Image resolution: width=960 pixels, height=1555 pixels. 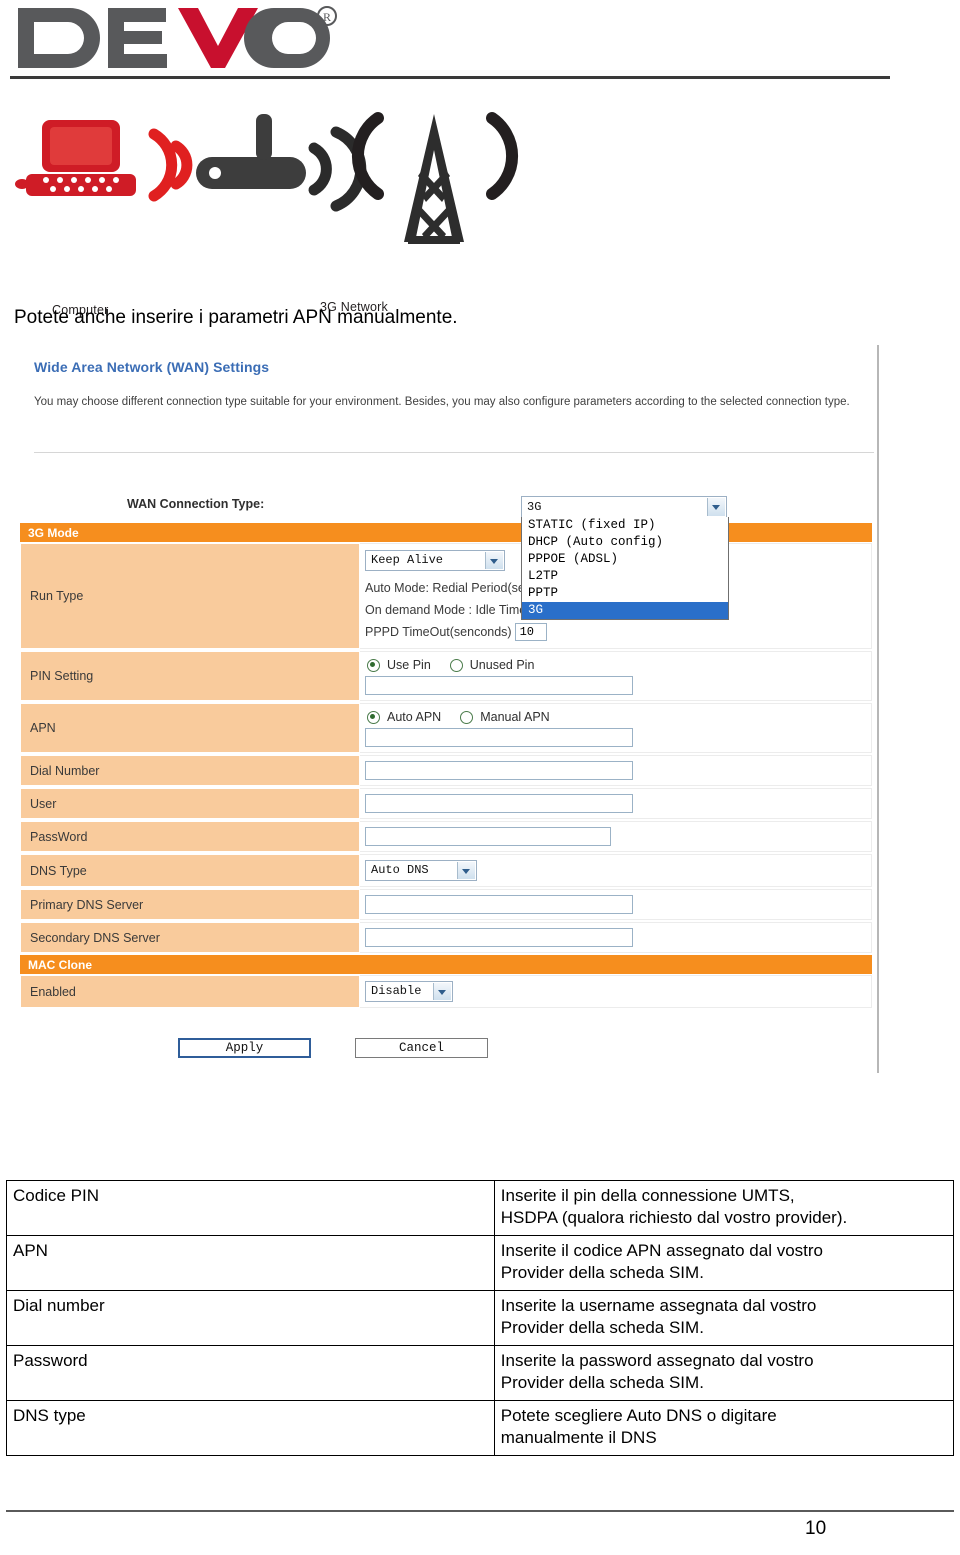 What do you see at coordinates (434, 179) in the screenshot?
I see `cell-tower-icon` at bounding box center [434, 179].